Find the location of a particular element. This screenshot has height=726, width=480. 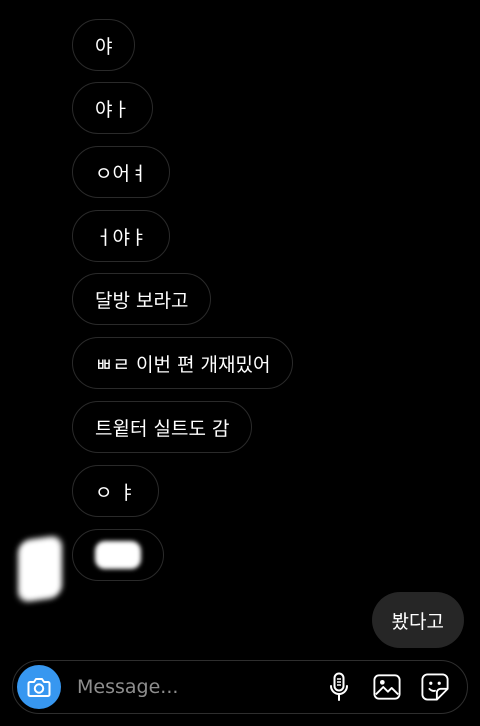

incoming-message: ㅓ야ㅑ is located at coordinates (121, 236).